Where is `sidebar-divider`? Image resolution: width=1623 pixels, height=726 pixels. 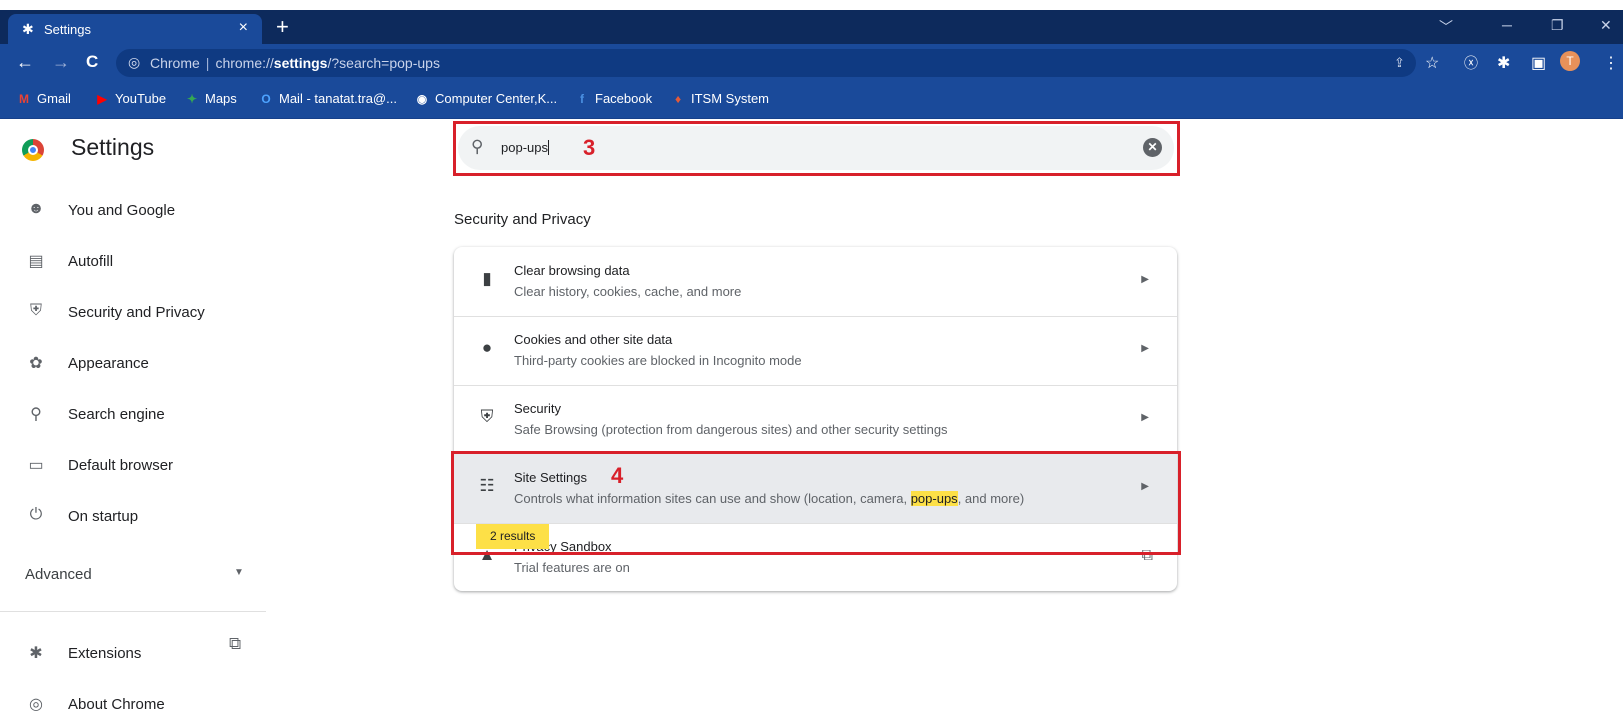
sidebar-divider is located at coordinates (133, 611).